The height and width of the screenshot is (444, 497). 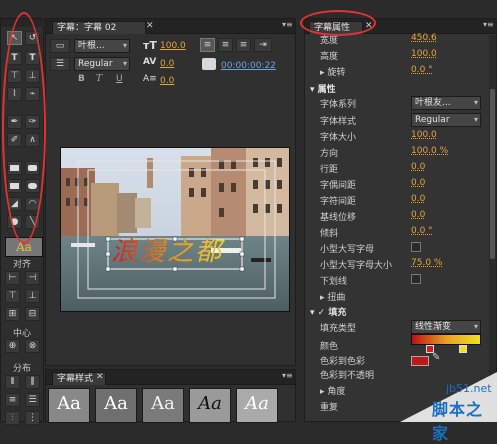 I want to click on small-caps-checkbox, so click(x=416, y=247).